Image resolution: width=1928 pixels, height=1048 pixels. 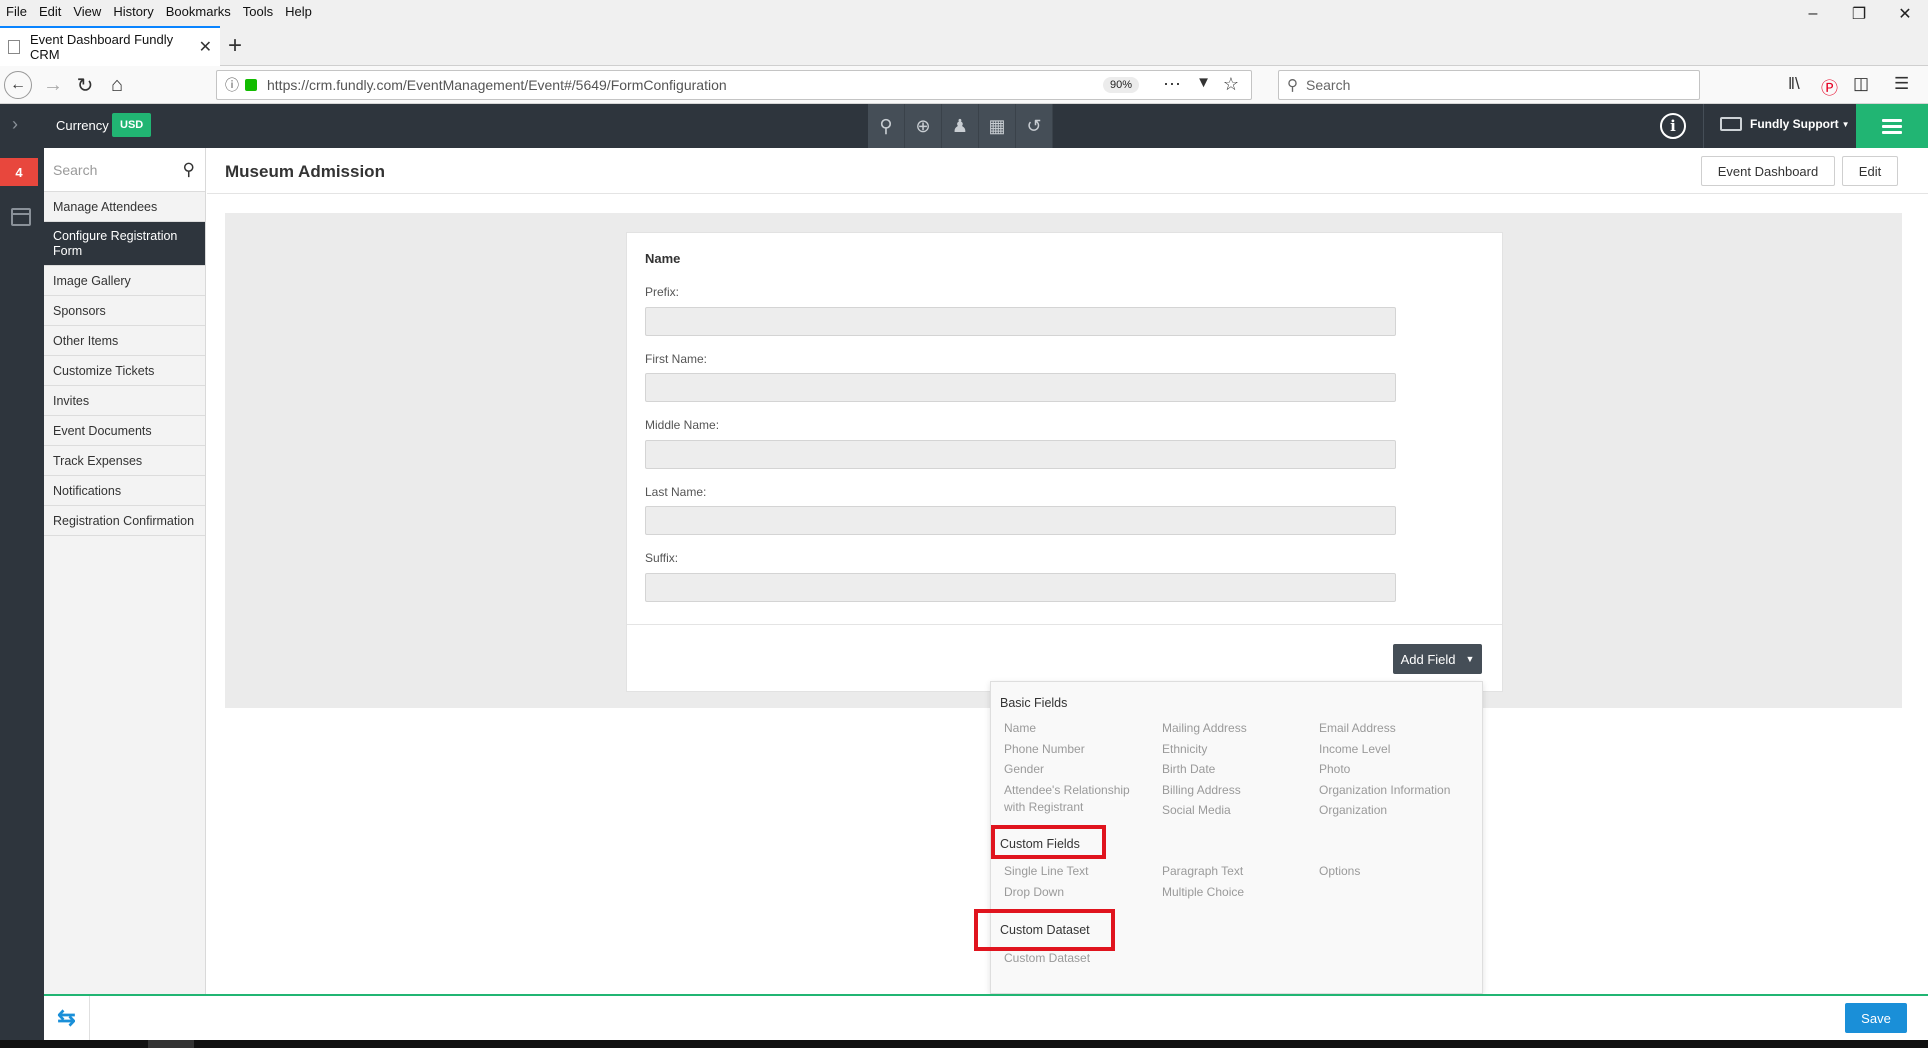 I want to click on save-button: Save, so click(x=1876, y=1018).